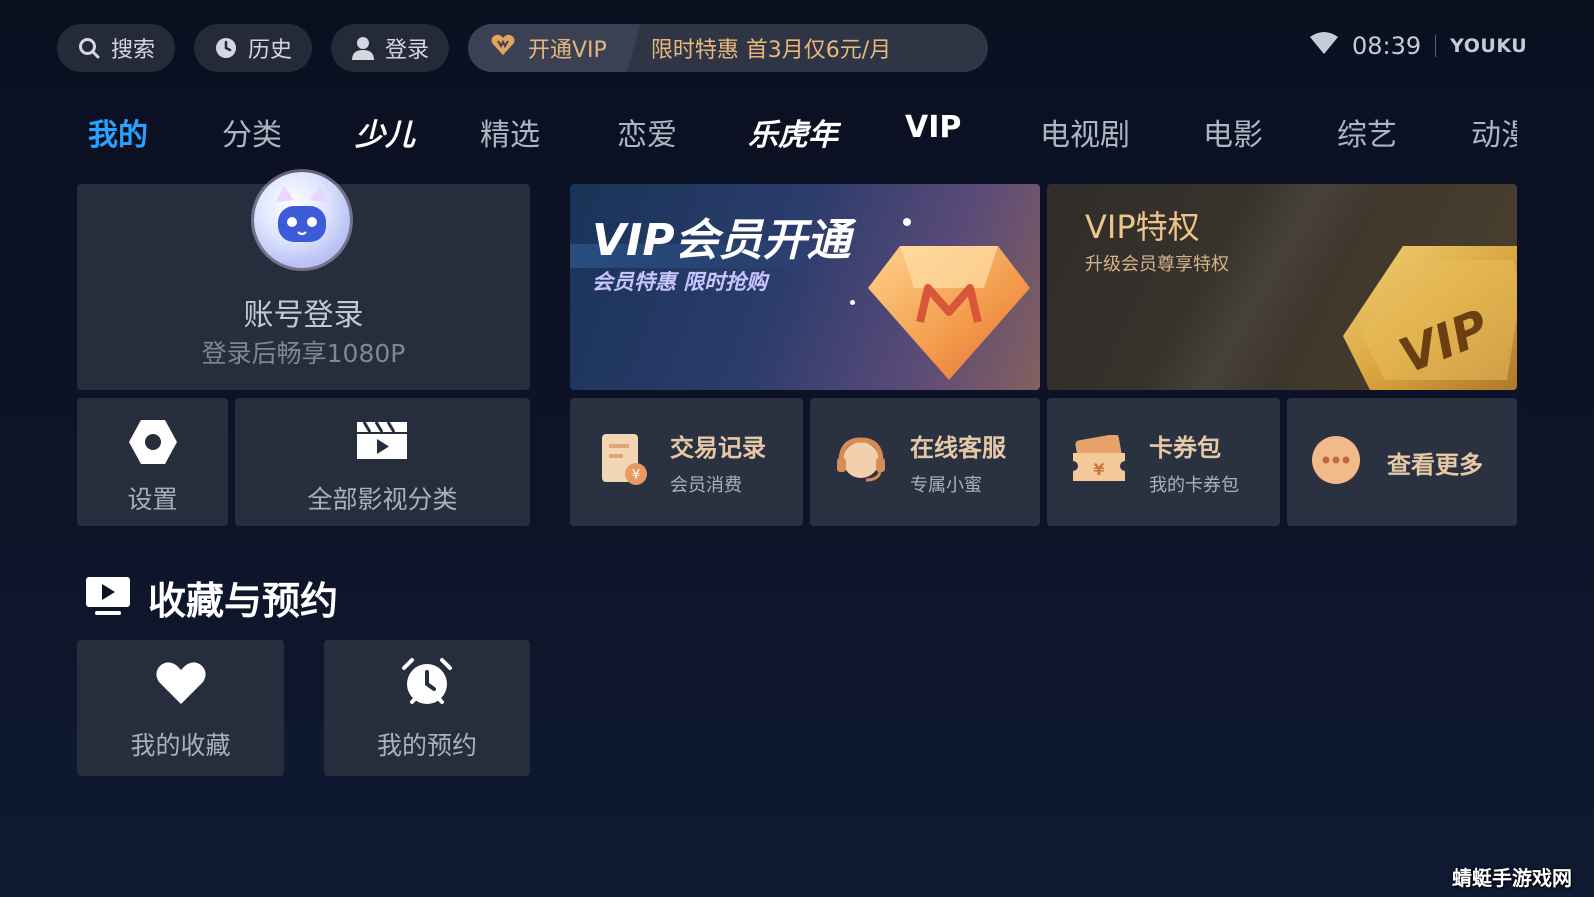 The height and width of the screenshot is (897, 1594). I want to click on section-title-favorites: 收藏与预约, so click(243, 601).